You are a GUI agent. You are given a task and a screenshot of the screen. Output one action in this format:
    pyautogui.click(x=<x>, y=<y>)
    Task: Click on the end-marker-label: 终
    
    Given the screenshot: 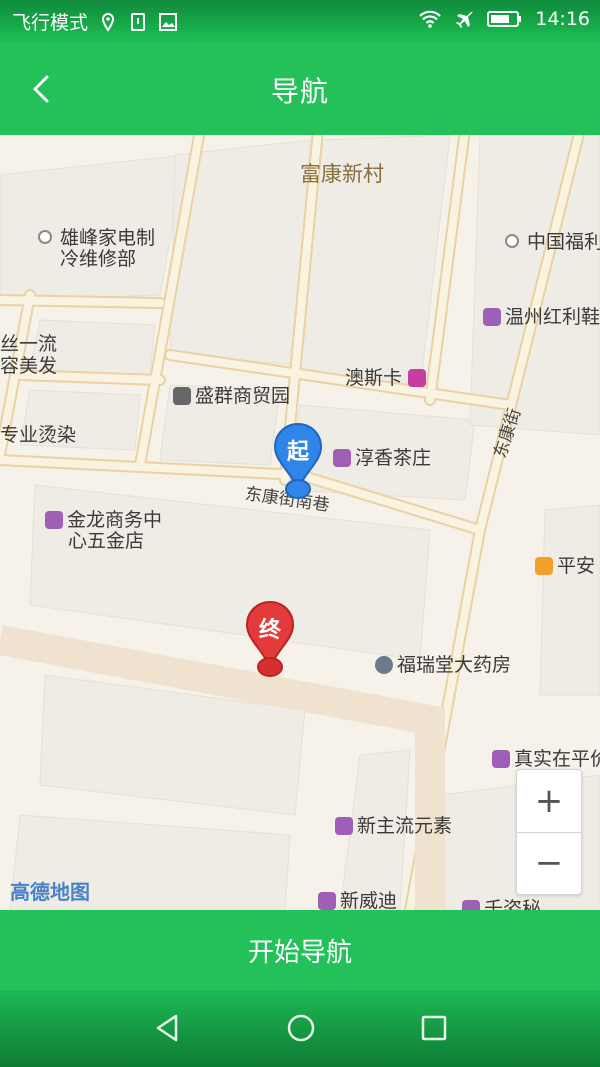 What is the action you would take?
    pyautogui.click(x=269, y=630)
    